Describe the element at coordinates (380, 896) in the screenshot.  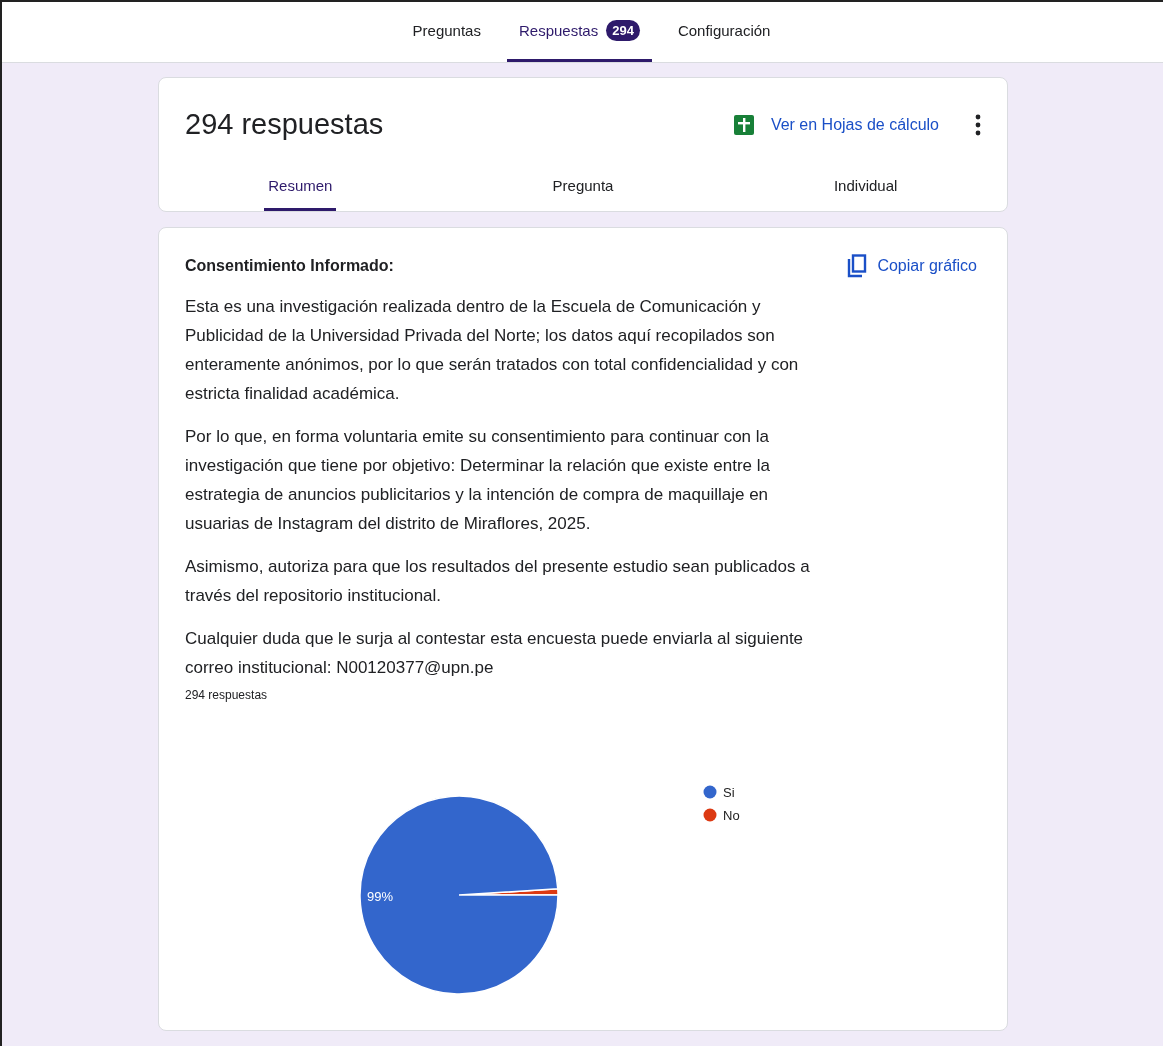
I see `percent-label: 99%` at that location.